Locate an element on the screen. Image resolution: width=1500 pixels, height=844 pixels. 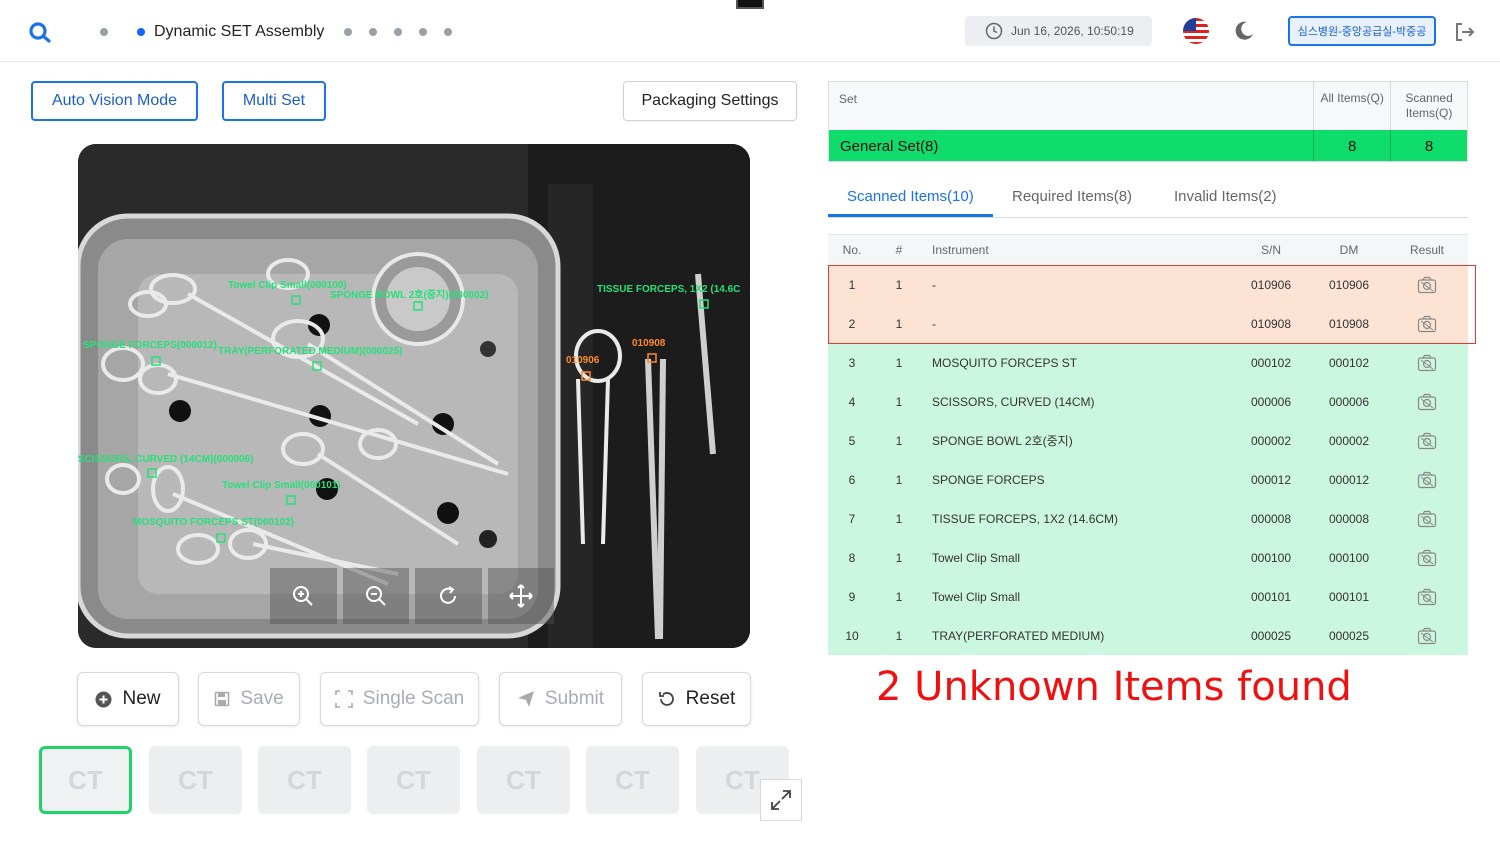
row-no: 8 is located at coordinates (852, 557).